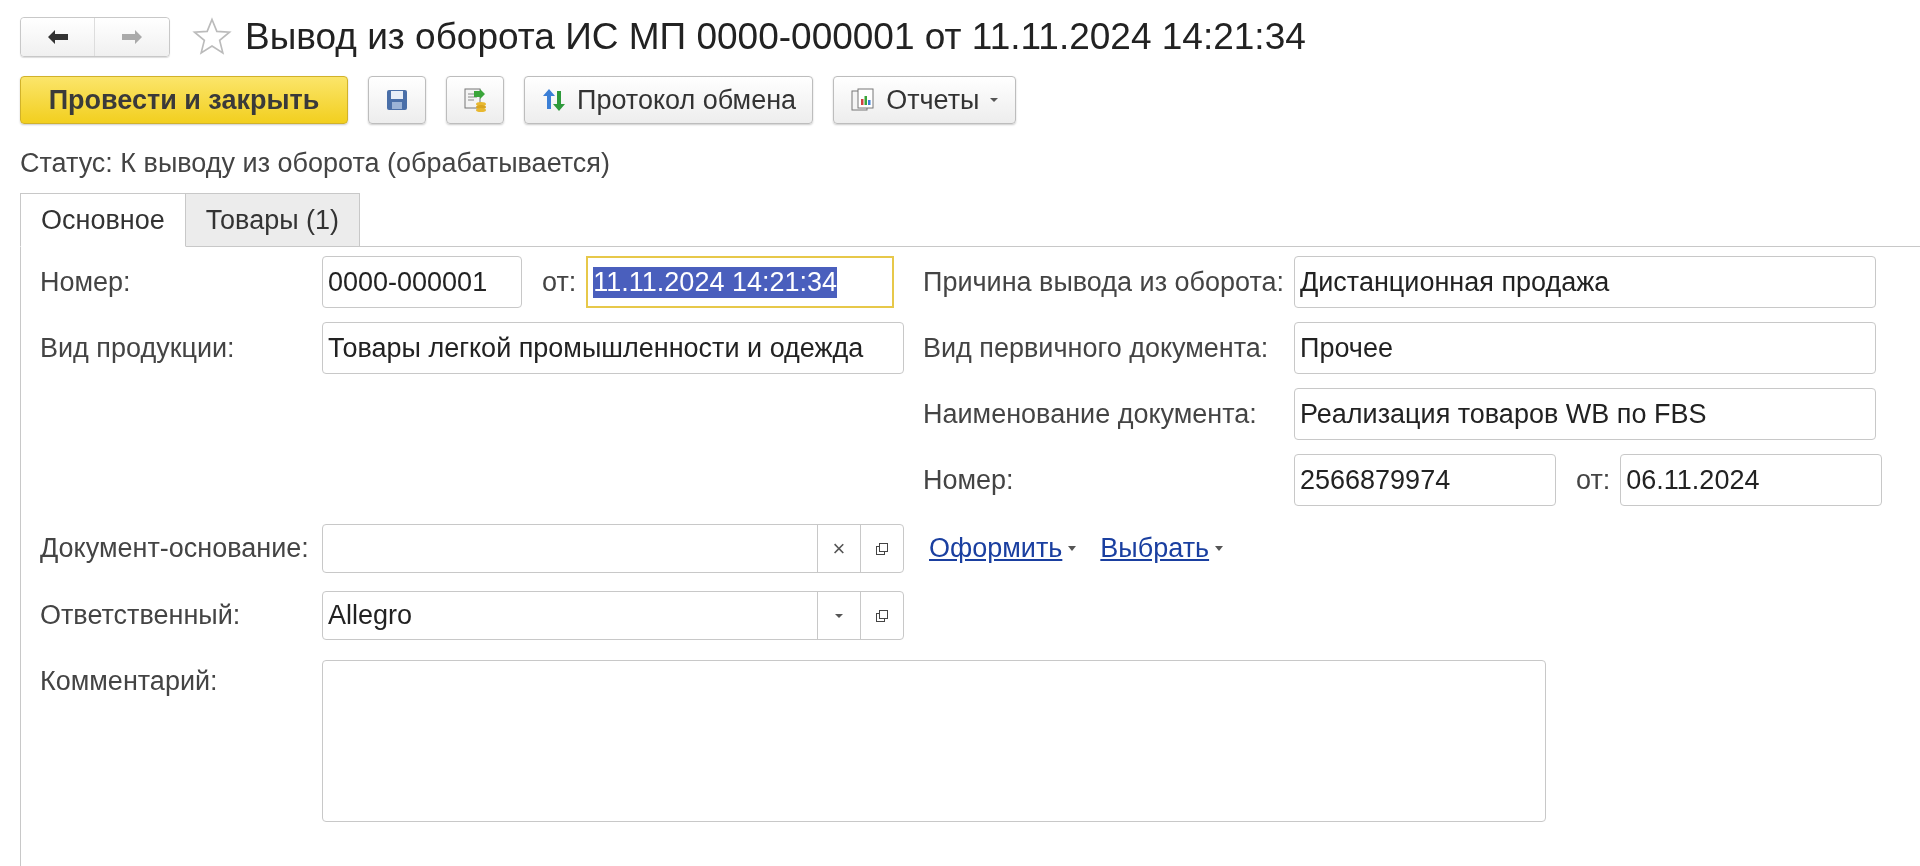 The height and width of the screenshot is (866, 1920). What do you see at coordinates (1104, 282) in the screenshot?
I see `field-label: Причина вывода из оборота:` at bounding box center [1104, 282].